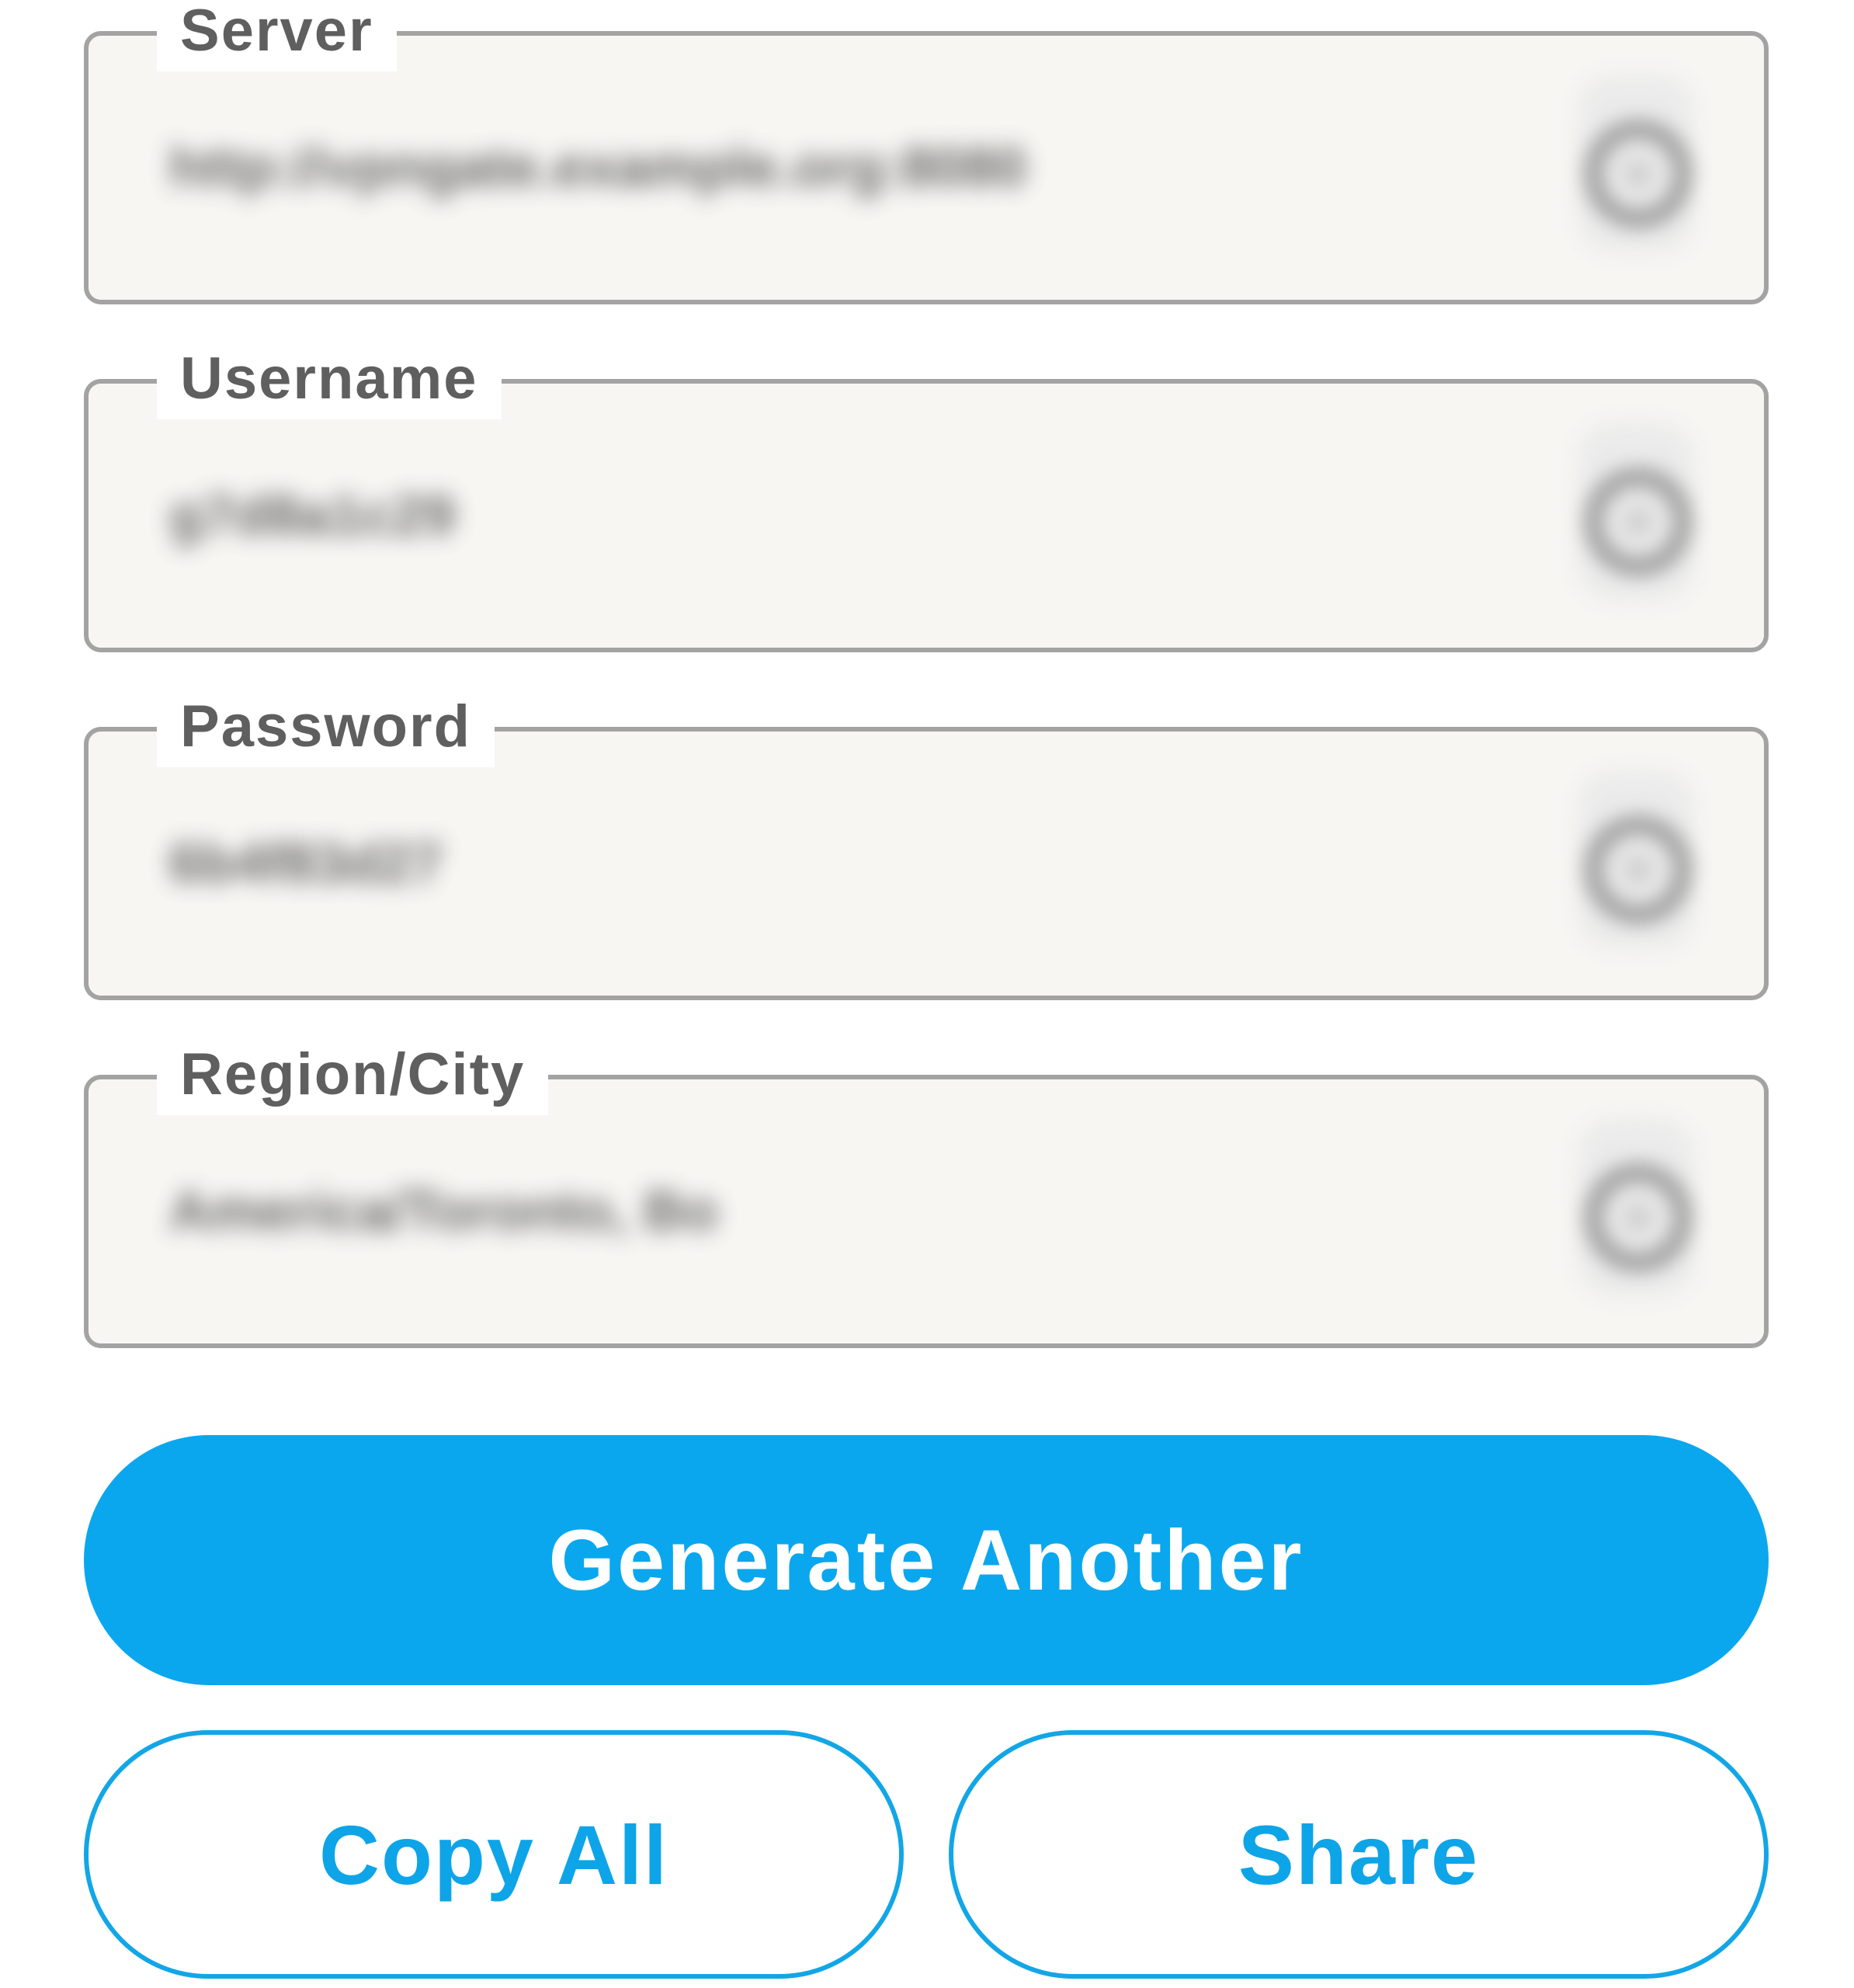  What do you see at coordinates (326, 727) in the screenshot?
I see `password-label: Password` at bounding box center [326, 727].